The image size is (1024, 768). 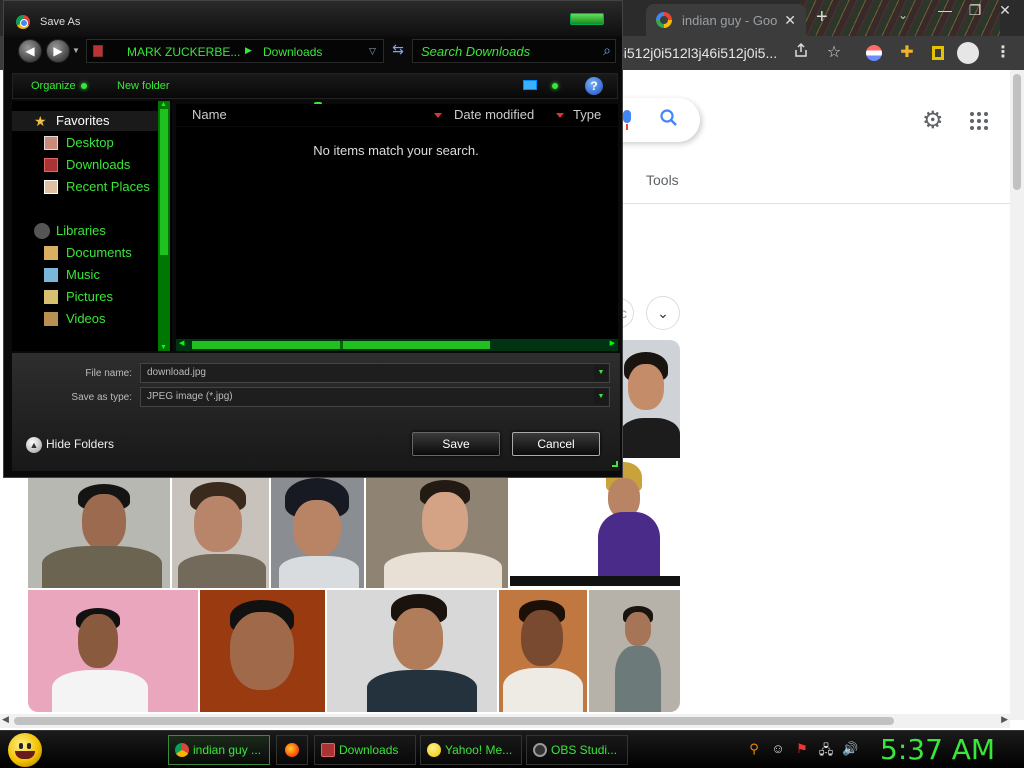 What do you see at coordinates (83, 86) in the screenshot?
I see `dropdown-dot-icon` at bounding box center [83, 86].